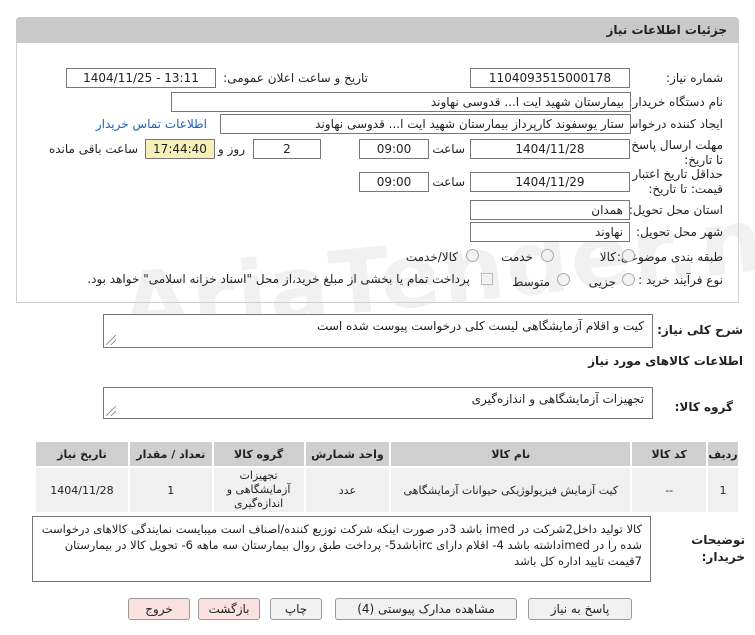 The image size is (755, 635). Describe the element at coordinates (517, 257) in the screenshot. I see `category-option-service: خدمت` at that location.